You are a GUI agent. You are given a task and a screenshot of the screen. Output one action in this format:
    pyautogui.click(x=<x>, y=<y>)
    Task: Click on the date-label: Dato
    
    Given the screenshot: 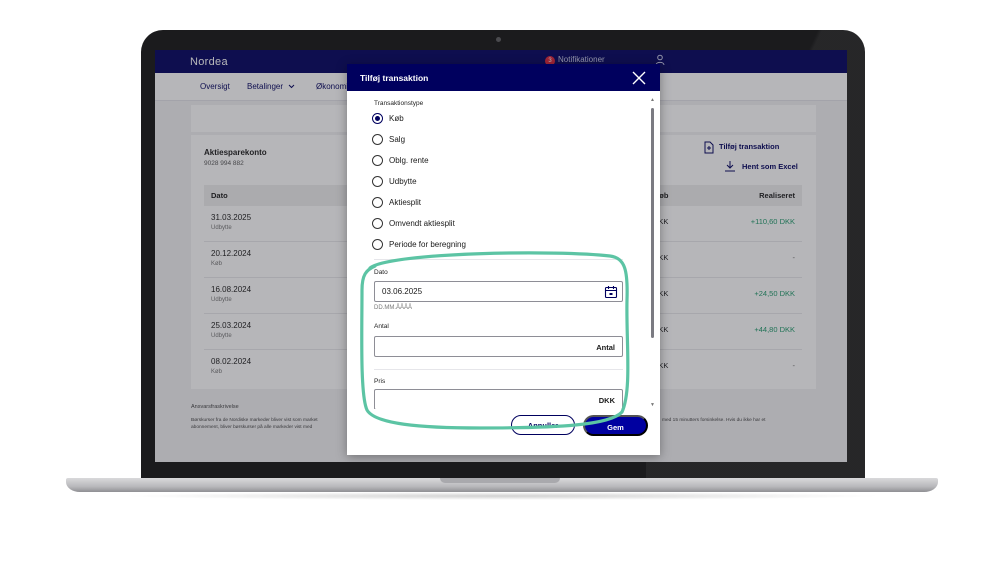 What is the action you would take?
    pyautogui.click(x=381, y=272)
    